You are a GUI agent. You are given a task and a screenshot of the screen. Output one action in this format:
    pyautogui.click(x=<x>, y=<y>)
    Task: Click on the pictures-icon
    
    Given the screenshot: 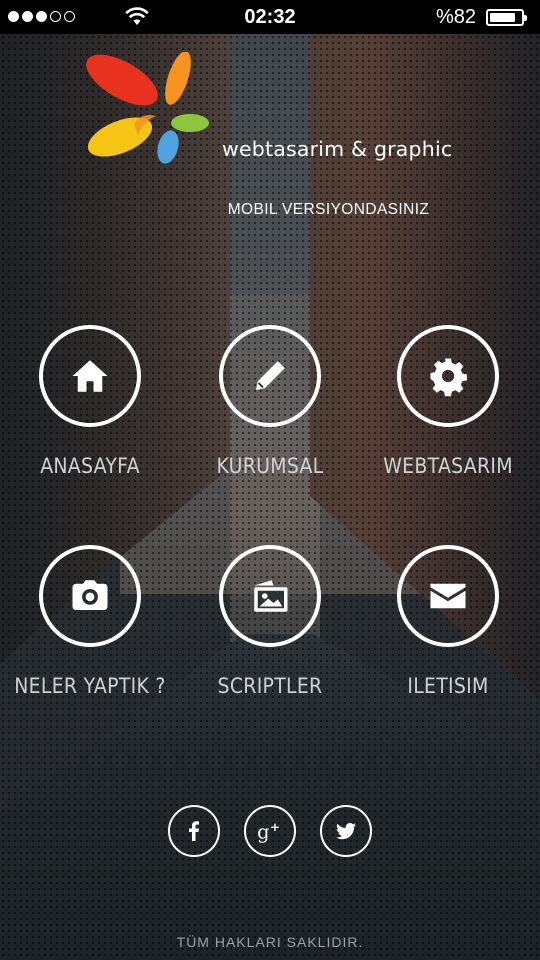 What is the action you would take?
    pyautogui.click(x=271, y=596)
    